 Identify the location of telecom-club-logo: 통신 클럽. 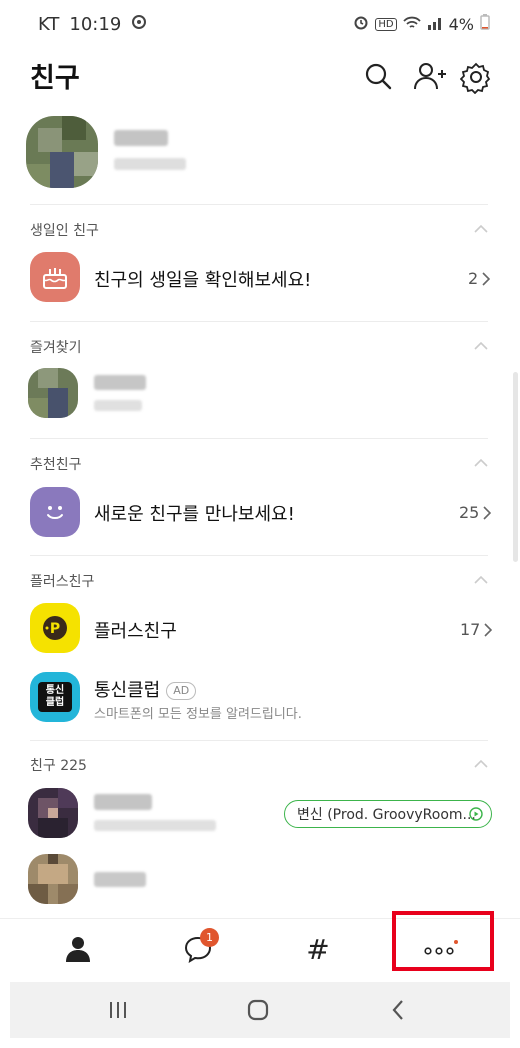
(55, 697).